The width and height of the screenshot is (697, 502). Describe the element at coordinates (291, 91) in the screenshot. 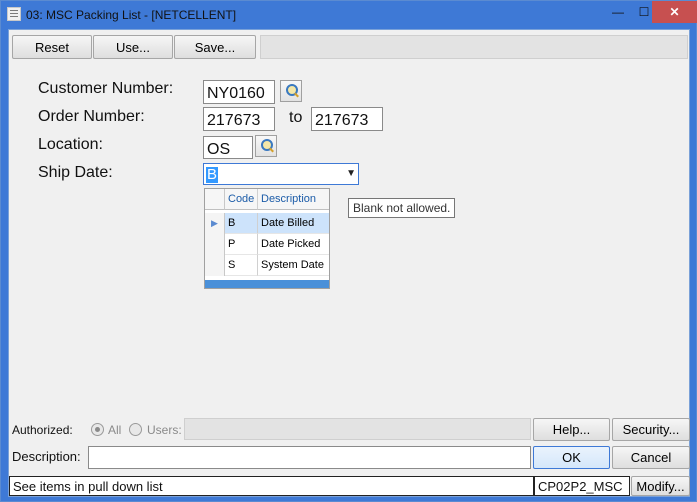

I see `customer-lookup-icon` at that location.